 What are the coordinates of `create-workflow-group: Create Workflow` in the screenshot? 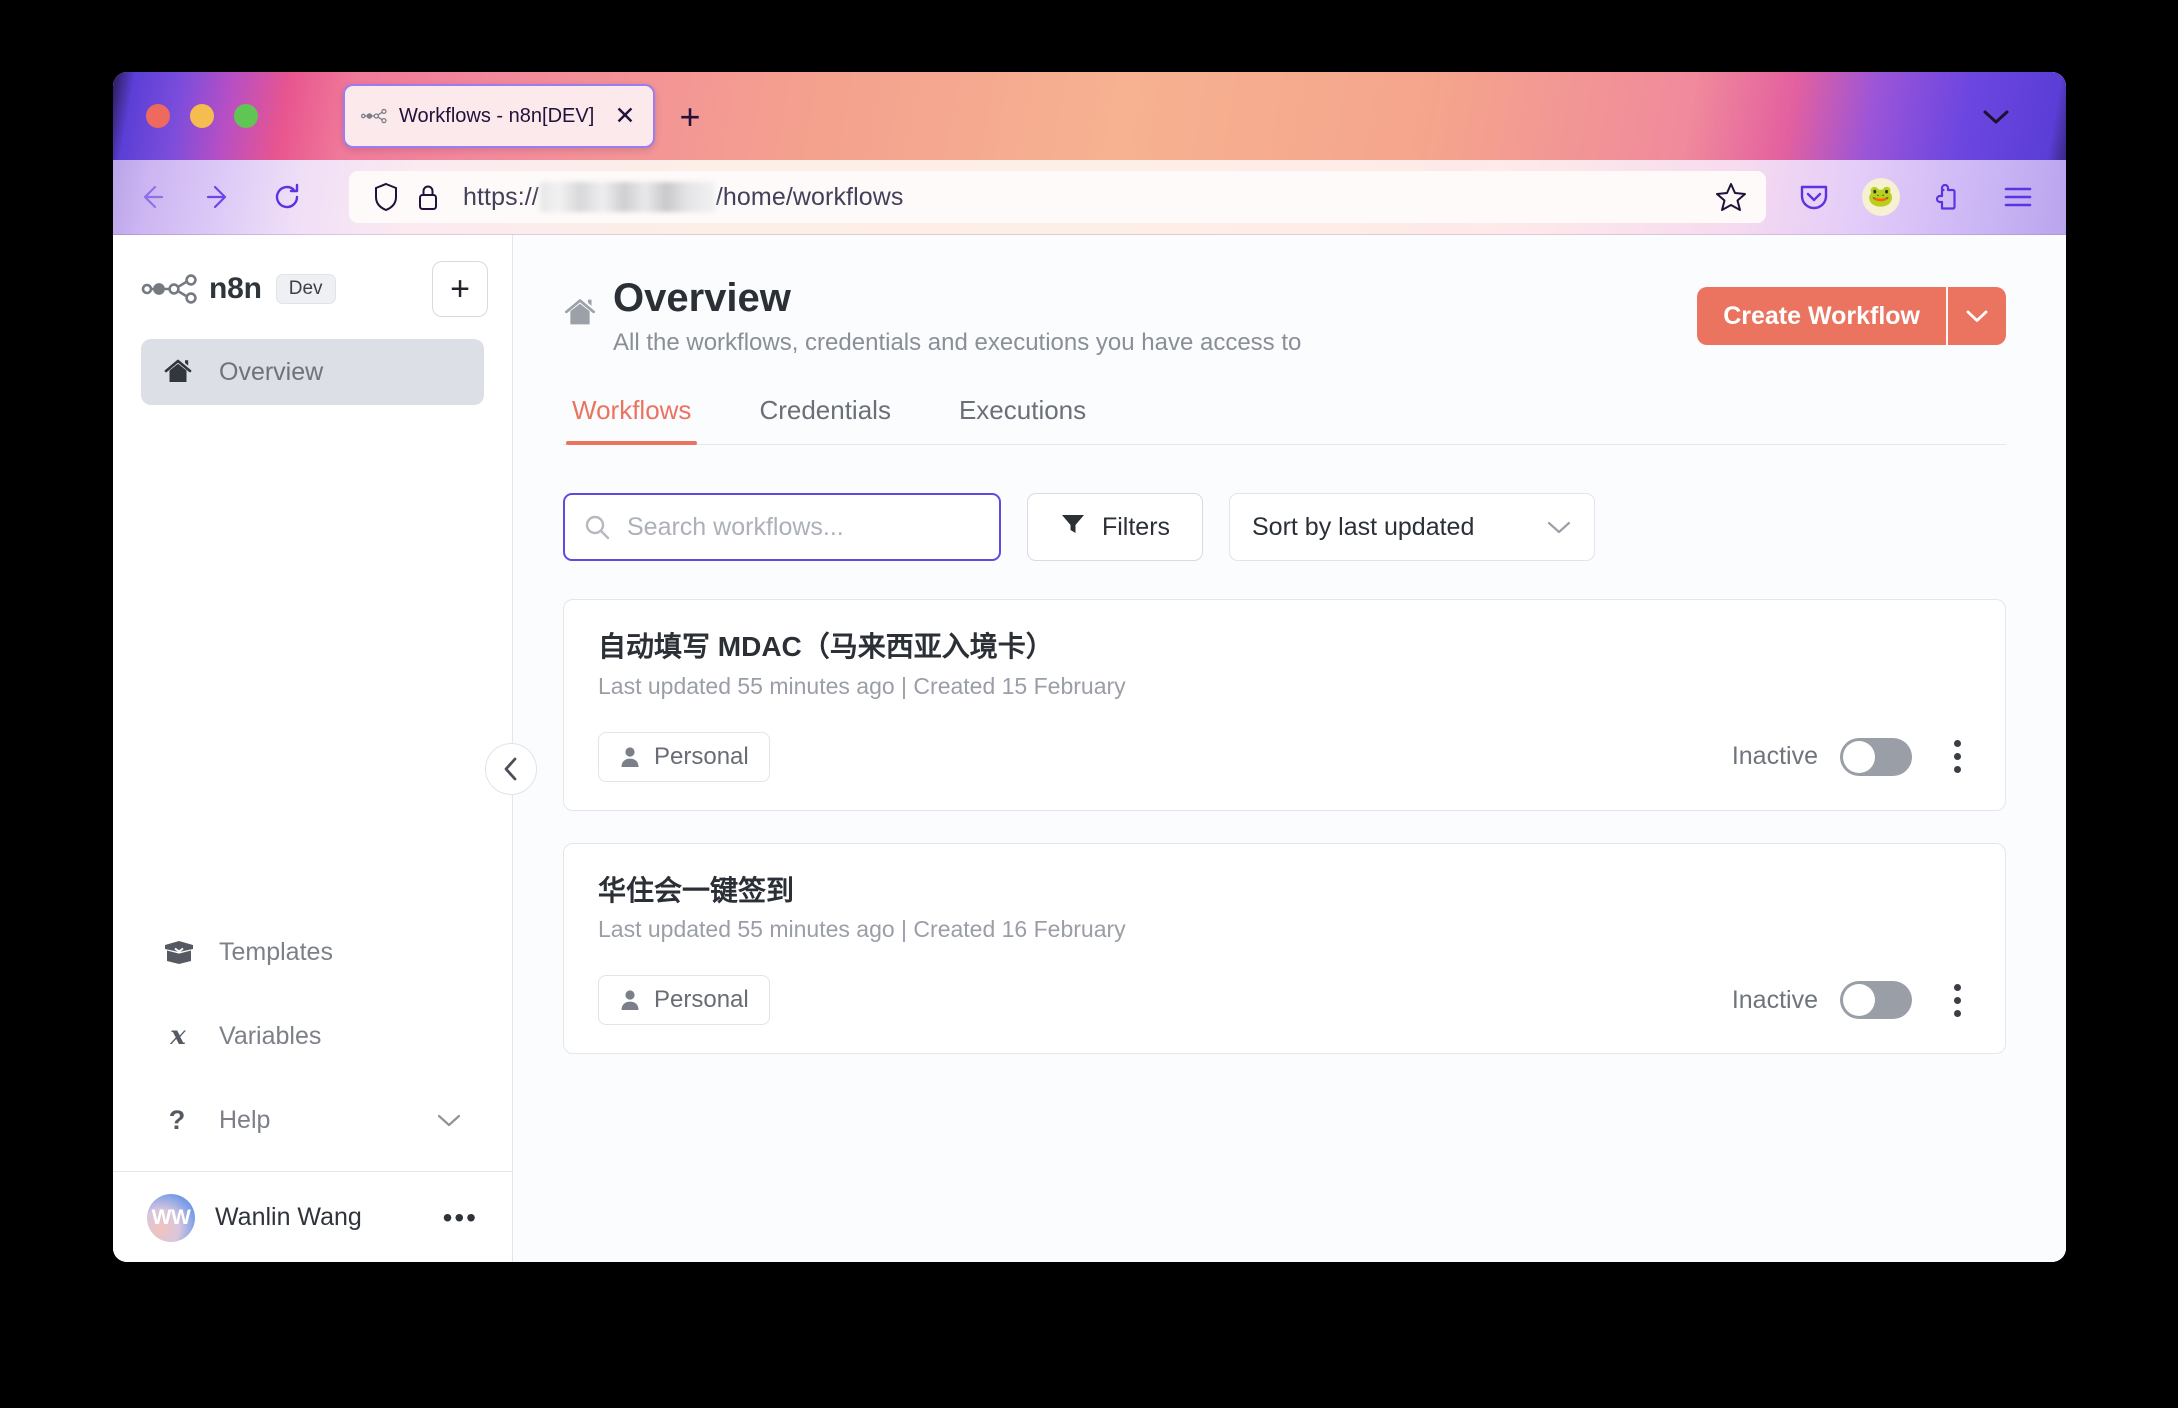 It's located at (1851, 316).